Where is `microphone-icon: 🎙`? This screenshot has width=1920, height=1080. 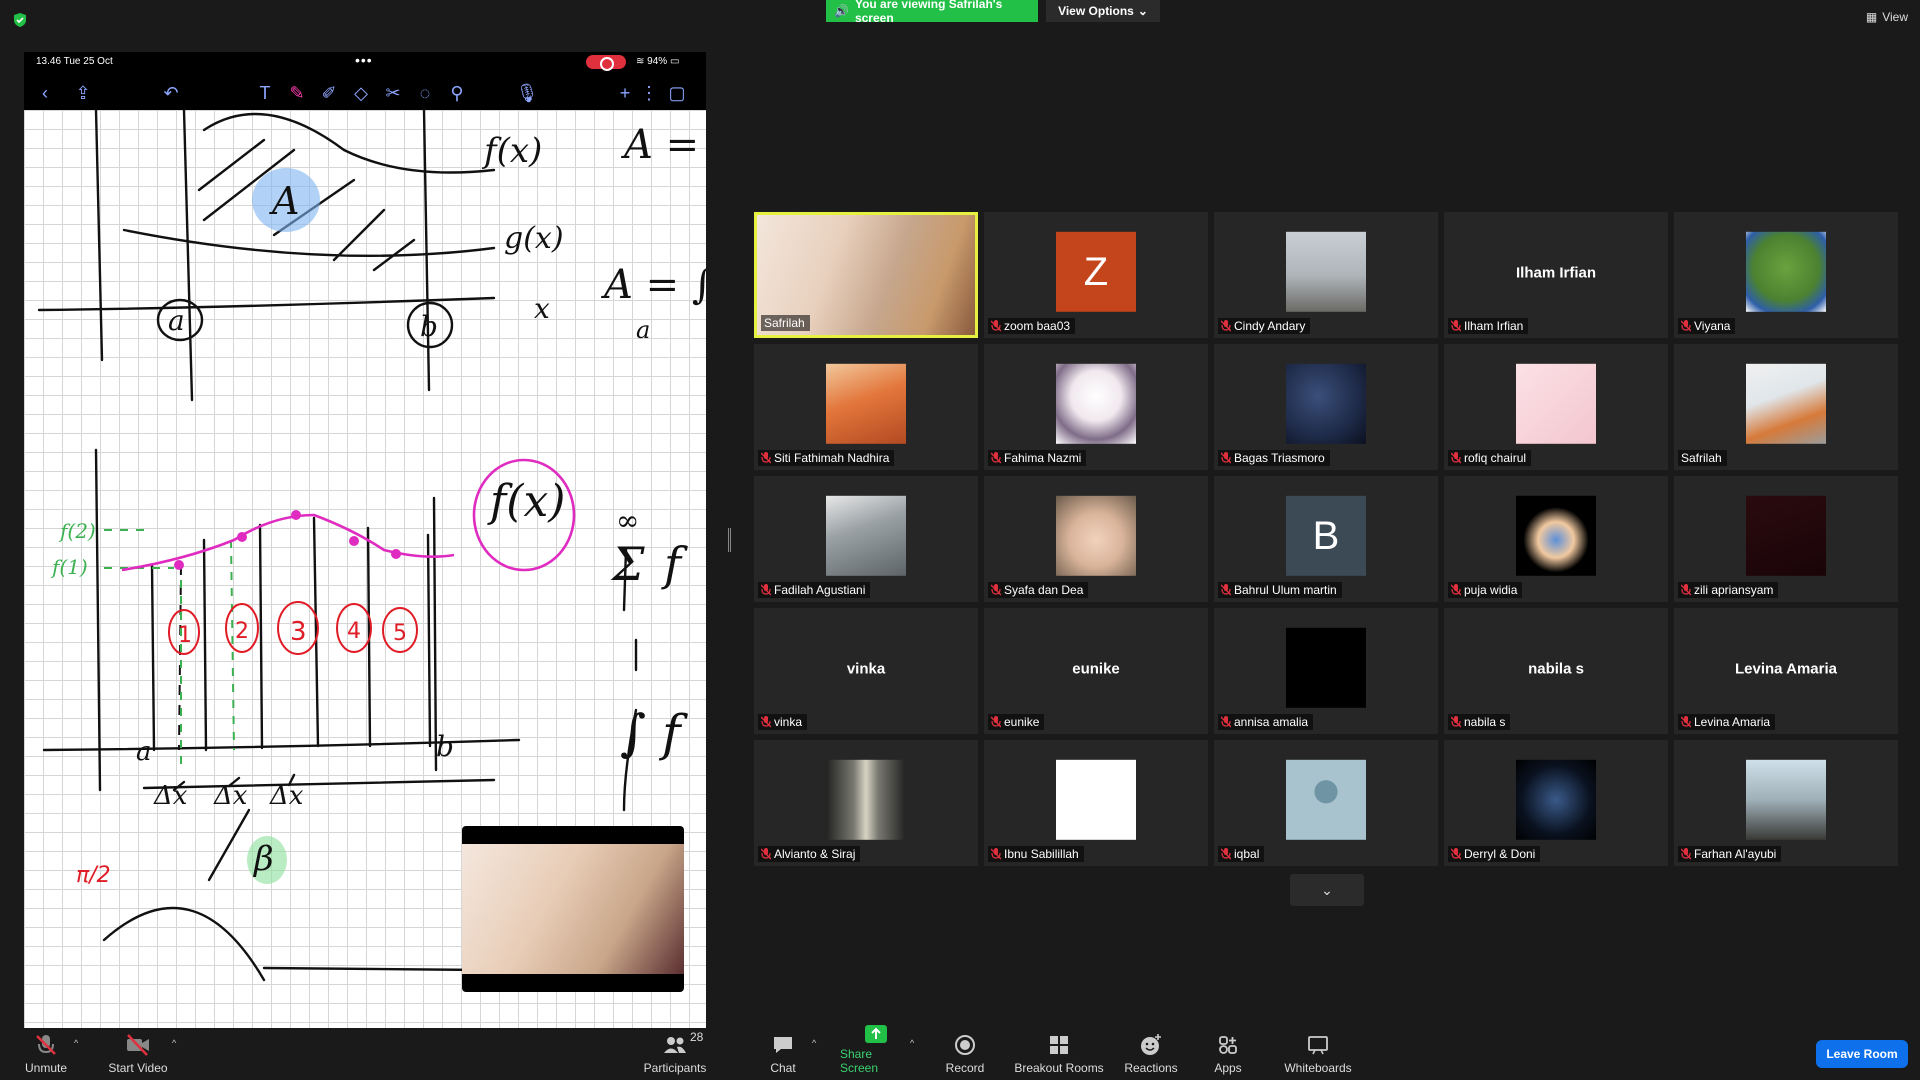 microphone-icon: 🎙 is located at coordinates (527, 93).